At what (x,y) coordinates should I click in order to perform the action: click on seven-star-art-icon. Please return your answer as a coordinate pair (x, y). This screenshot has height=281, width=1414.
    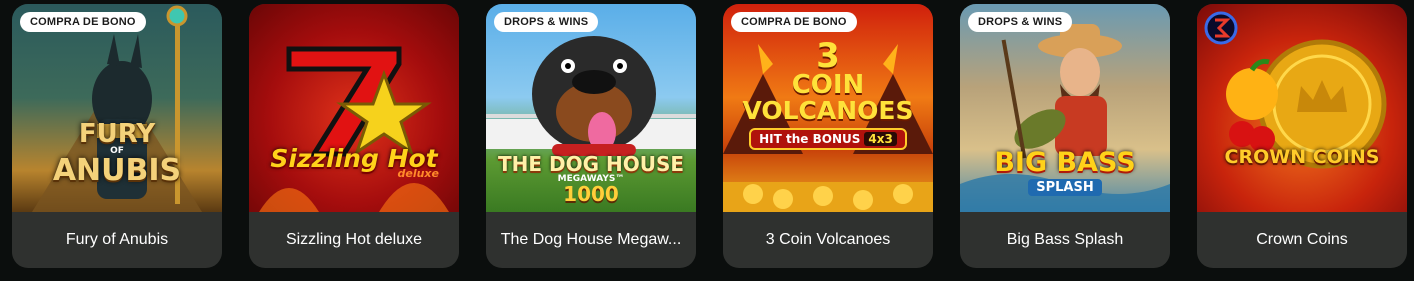
    Looking at the image, I should click on (354, 129).